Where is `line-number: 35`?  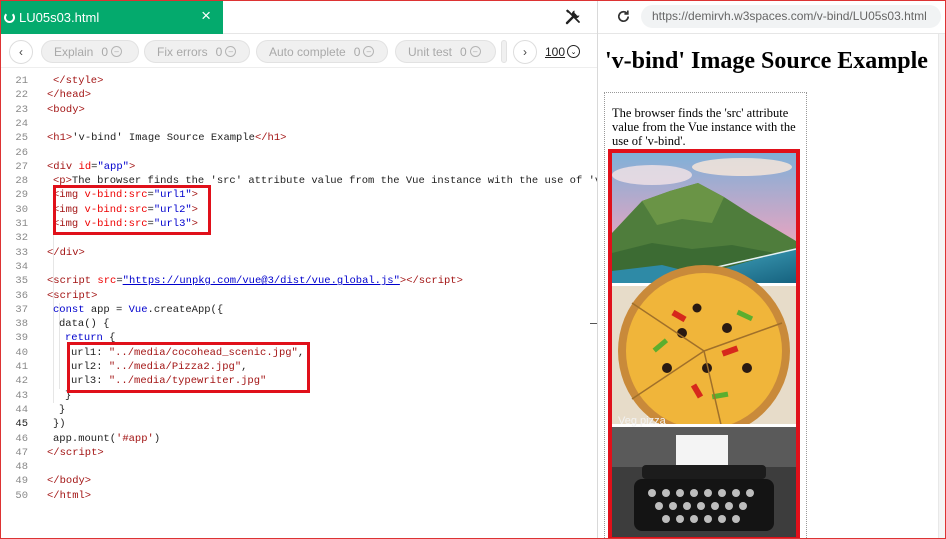 line-number: 35 is located at coordinates (21, 281).